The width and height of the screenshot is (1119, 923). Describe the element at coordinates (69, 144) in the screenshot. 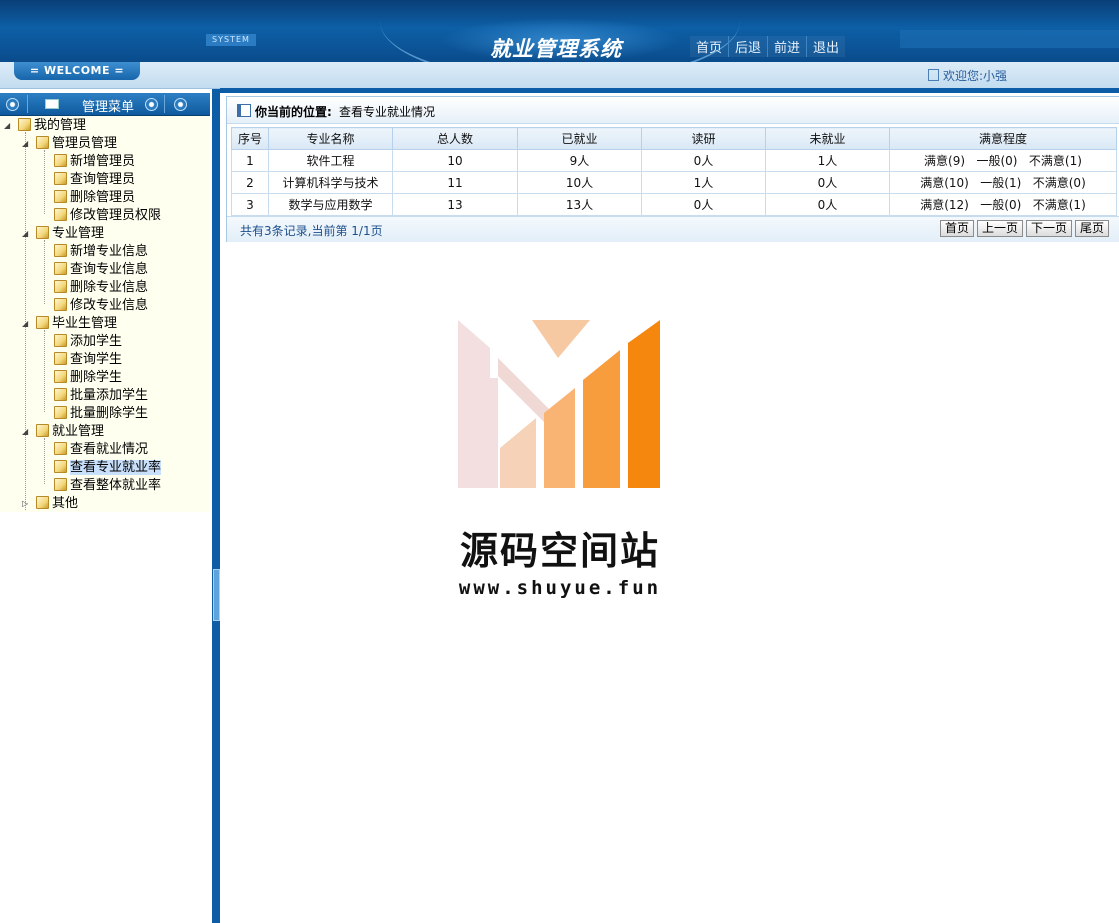

I see `tree-group-0: ◢ 管理员管理` at that location.